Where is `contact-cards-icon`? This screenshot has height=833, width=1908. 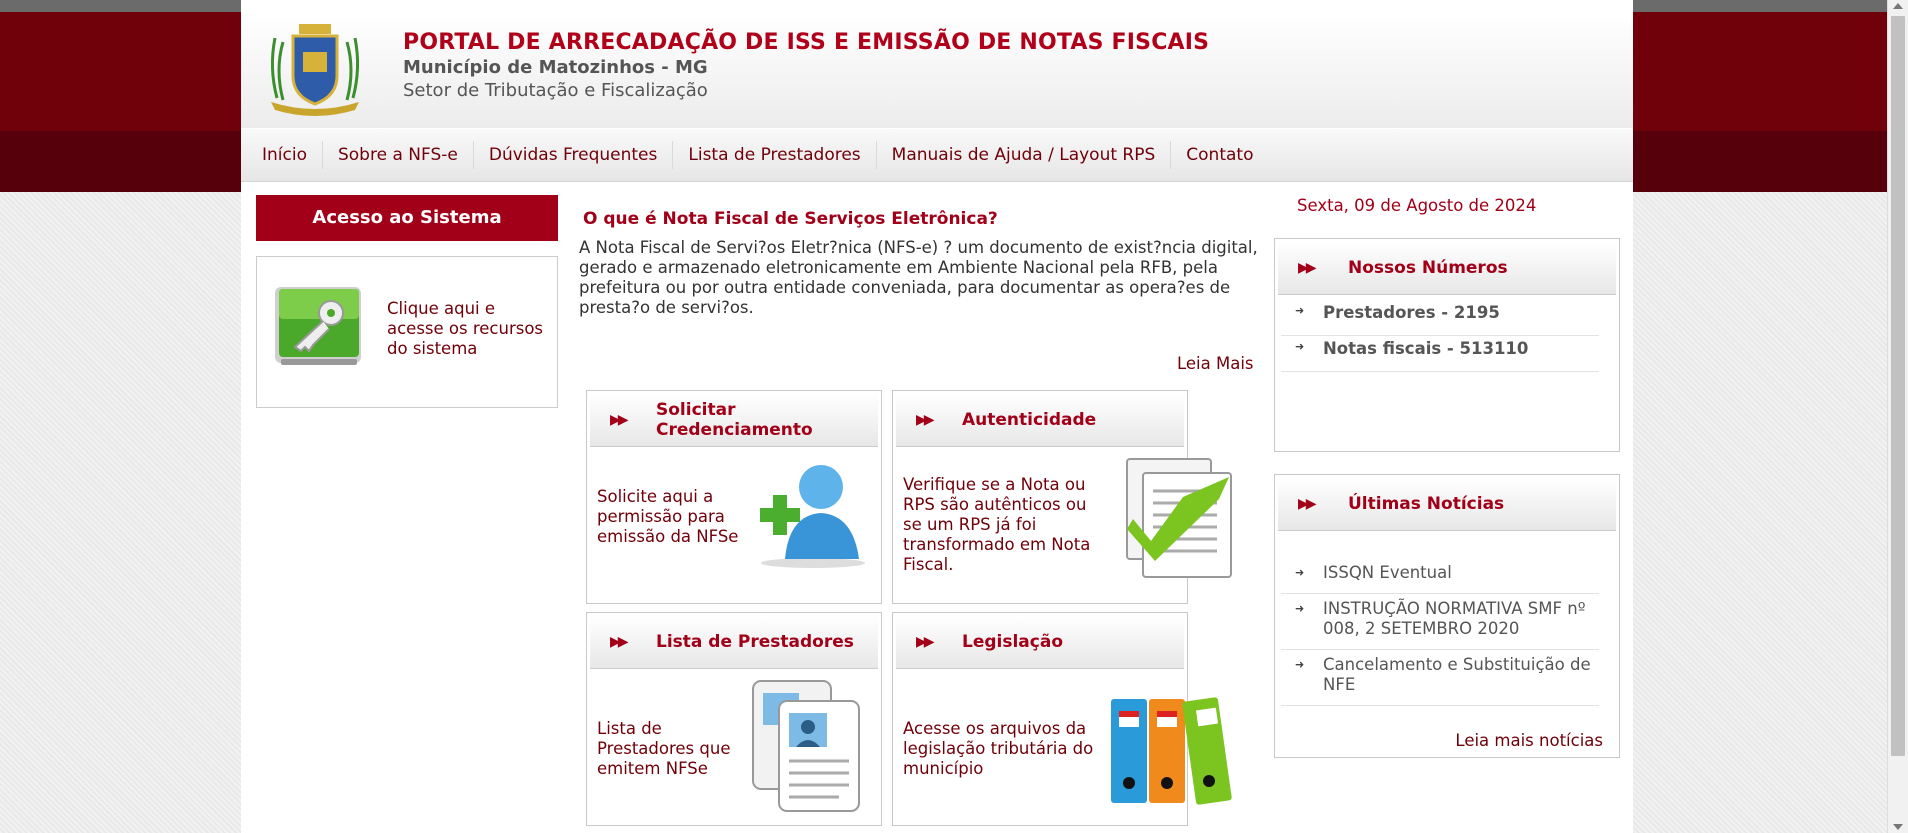
contact-cards-icon is located at coordinates (806, 746).